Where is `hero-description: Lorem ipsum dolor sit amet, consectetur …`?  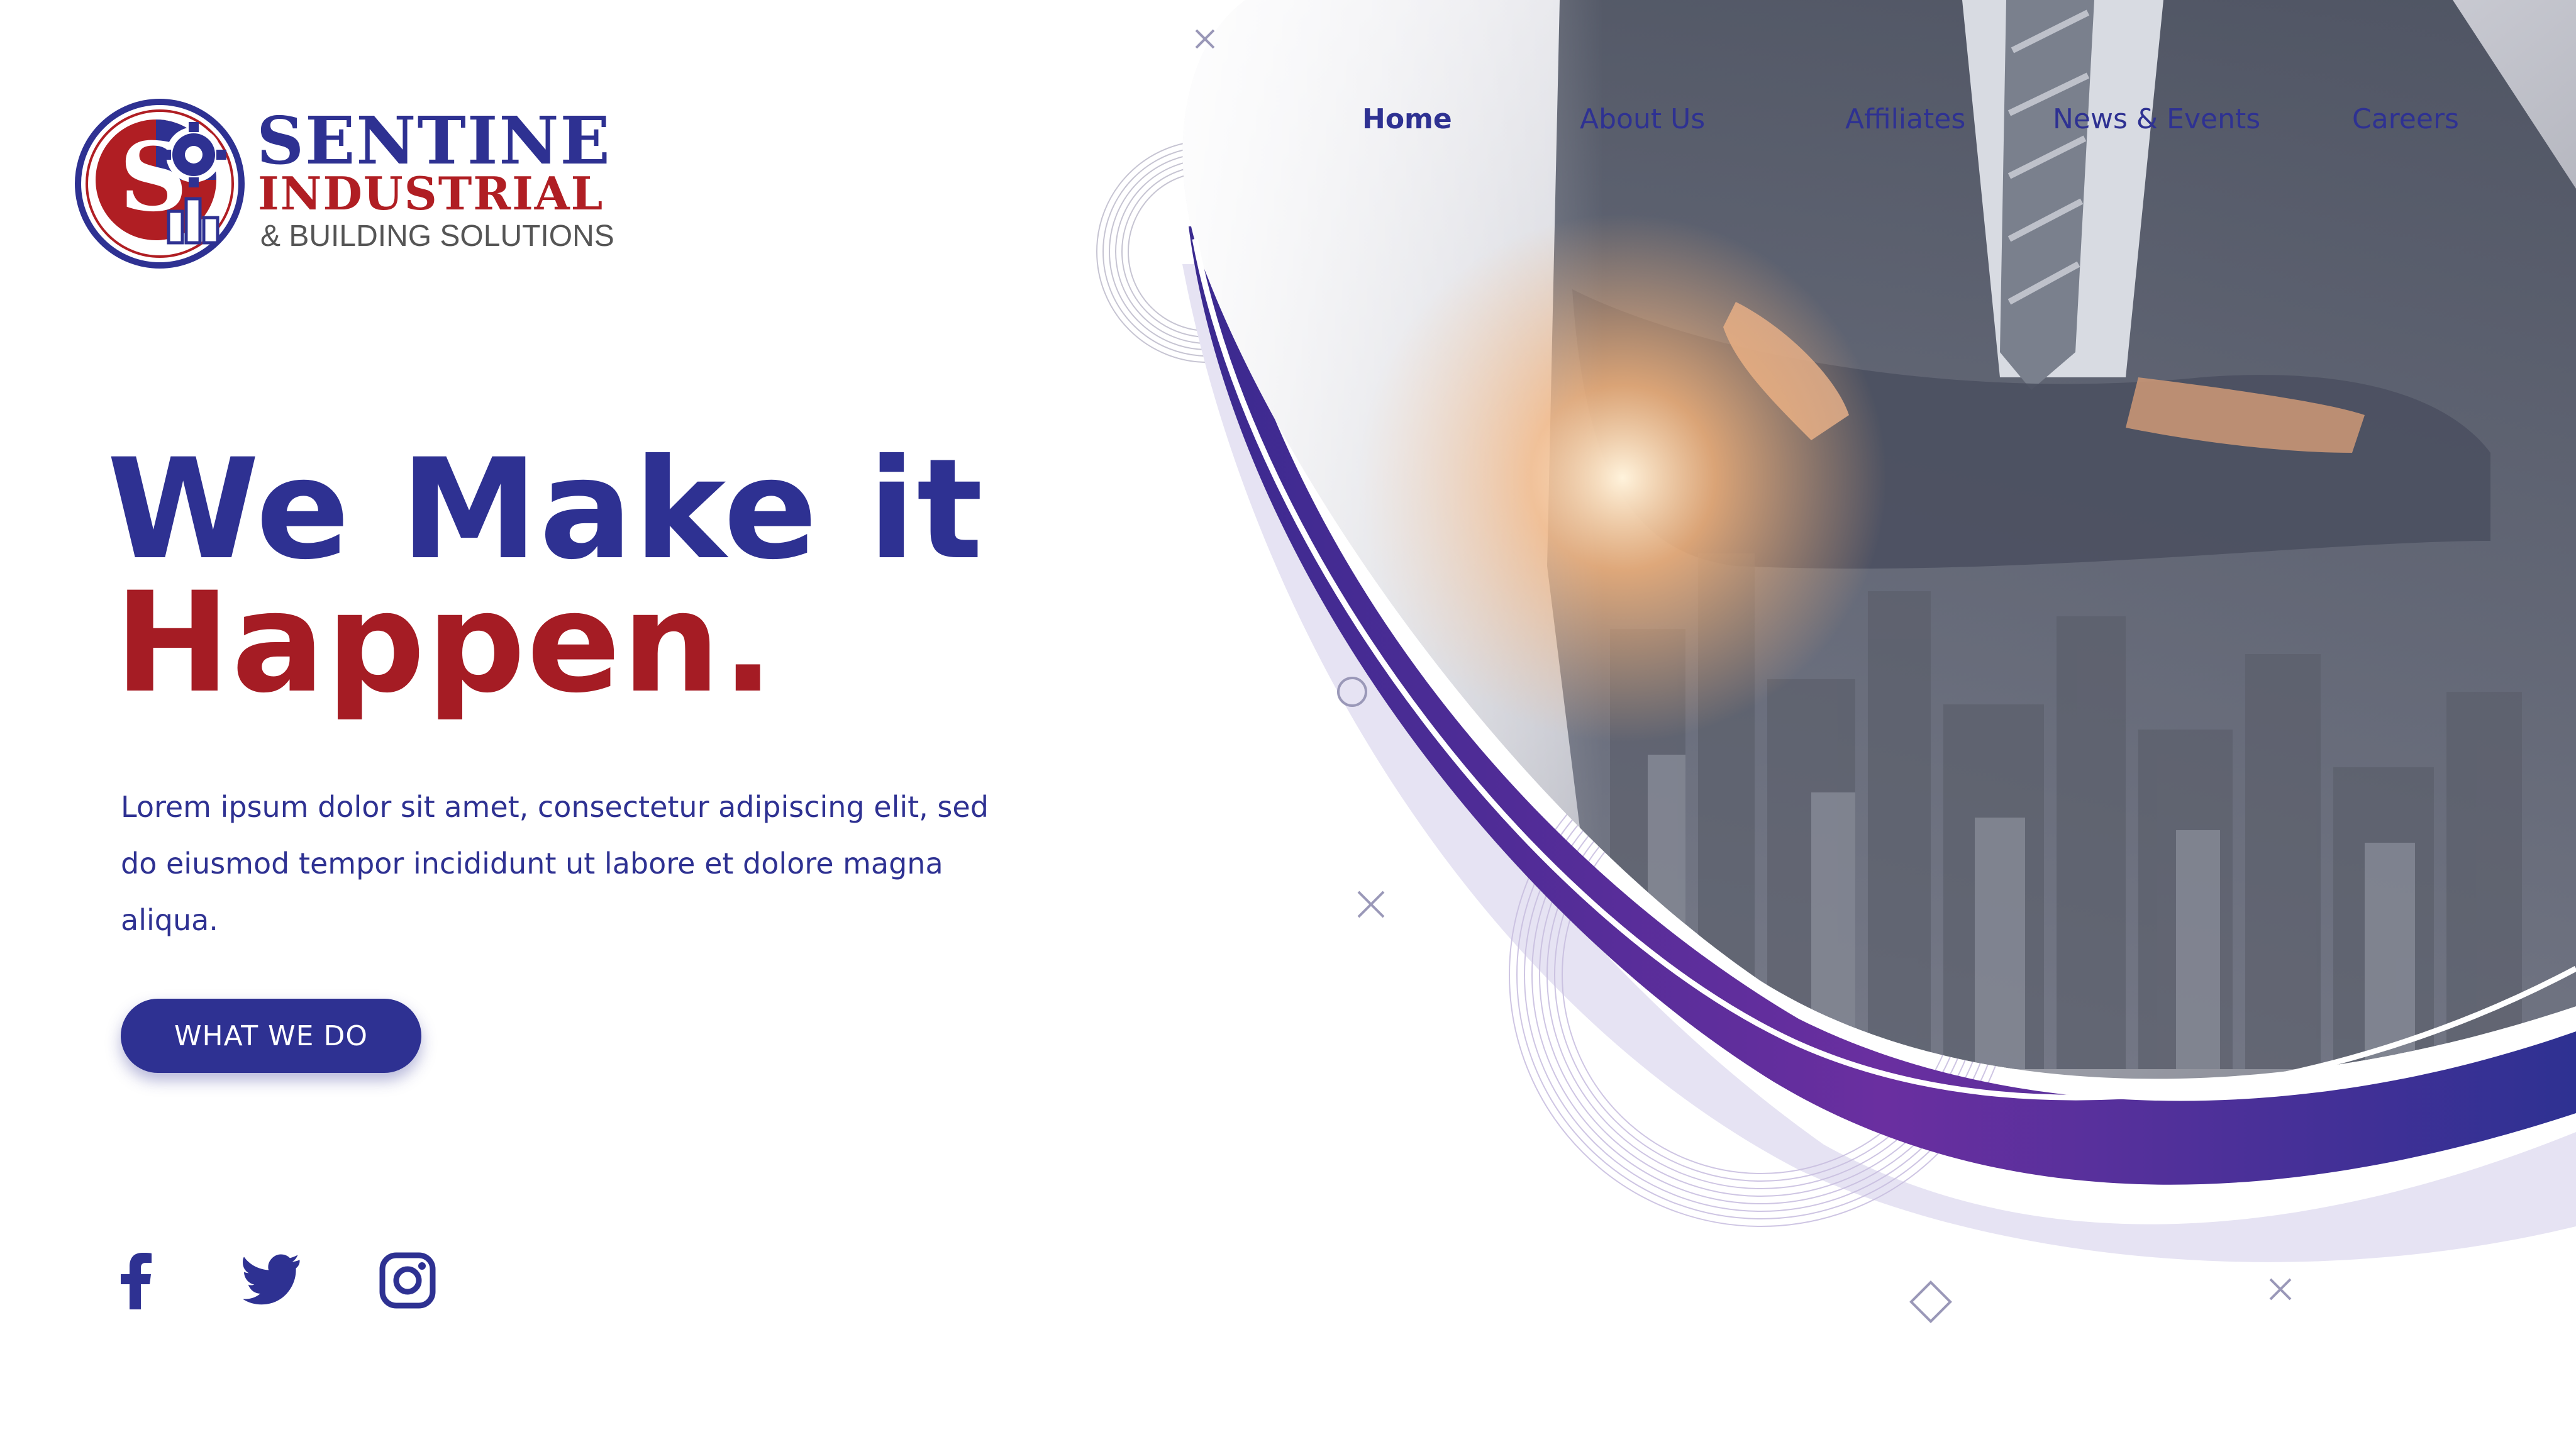
hero-description: Lorem ipsum dolor sit amet, consectetur … is located at coordinates (555, 863).